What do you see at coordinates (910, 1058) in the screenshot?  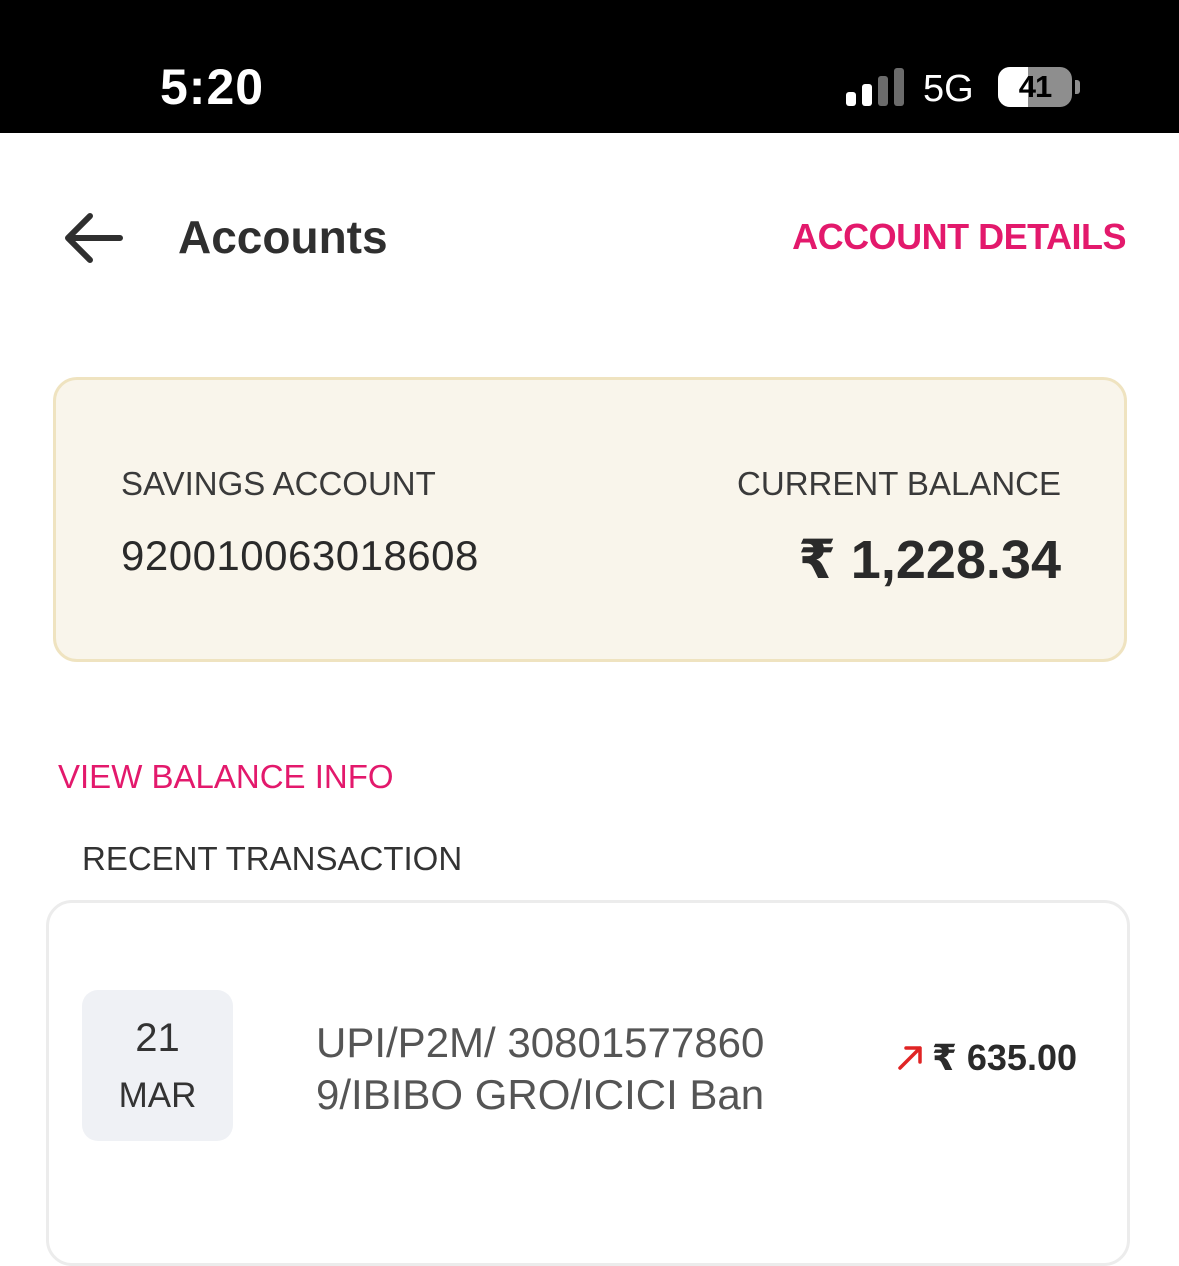 I see `arrow-up-right-icon` at bounding box center [910, 1058].